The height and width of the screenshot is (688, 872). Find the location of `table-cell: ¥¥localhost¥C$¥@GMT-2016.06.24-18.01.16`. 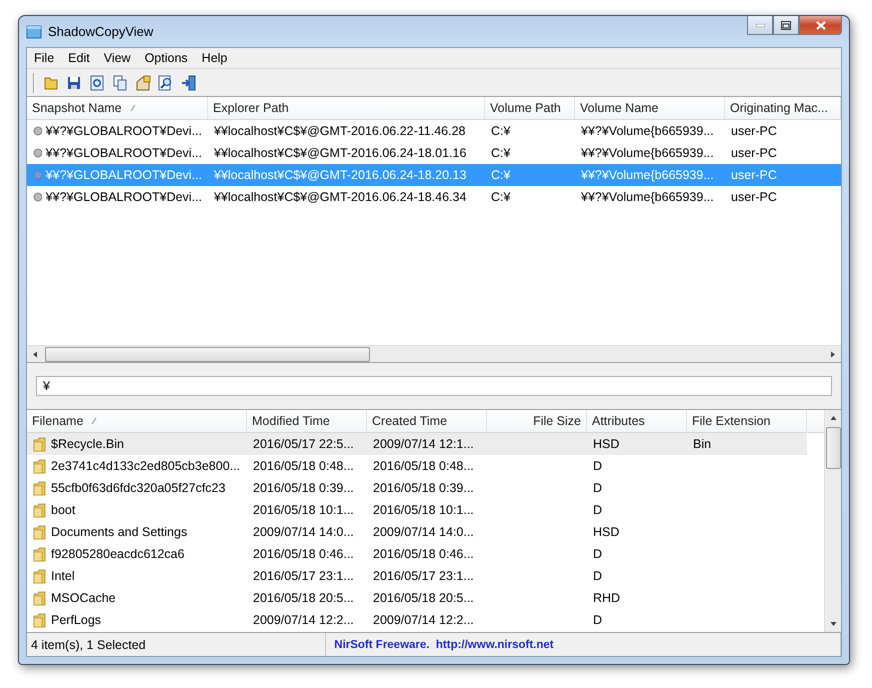

table-cell: ¥¥localhost¥C$¥@GMT-2016.06.24-18.01.16 is located at coordinates (340, 153).